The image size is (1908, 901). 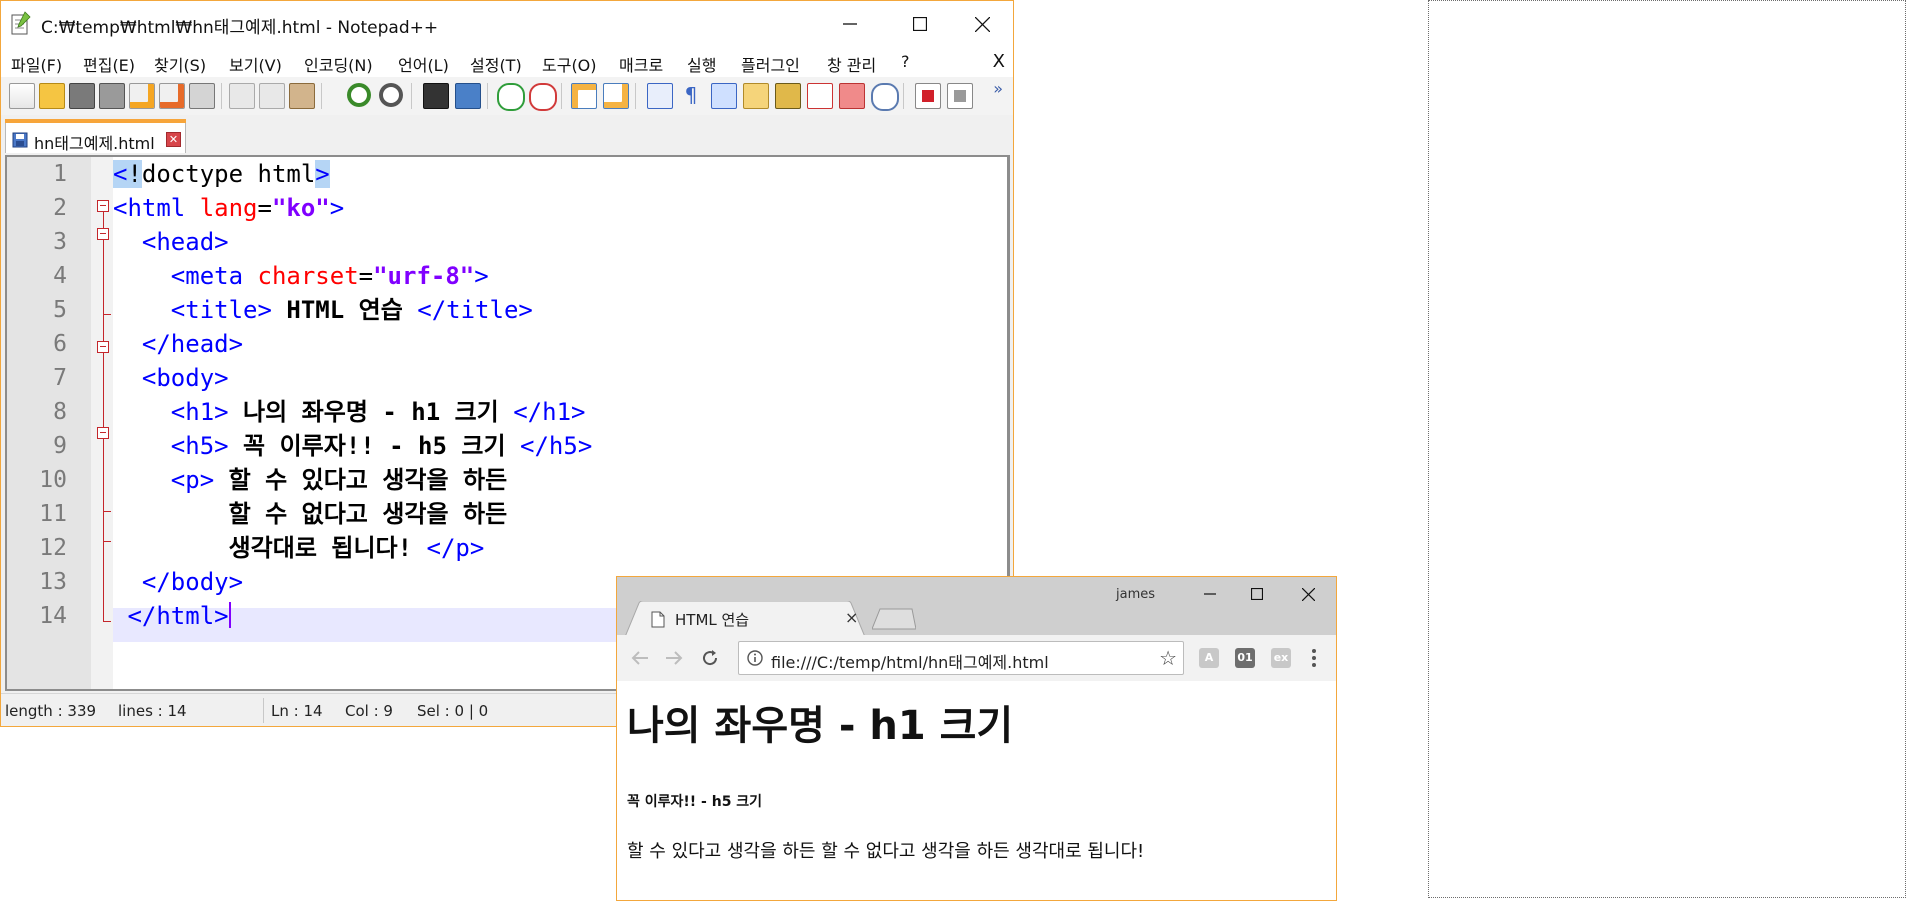 What do you see at coordinates (20, 140) in the screenshot?
I see `saved-file-icon` at bounding box center [20, 140].